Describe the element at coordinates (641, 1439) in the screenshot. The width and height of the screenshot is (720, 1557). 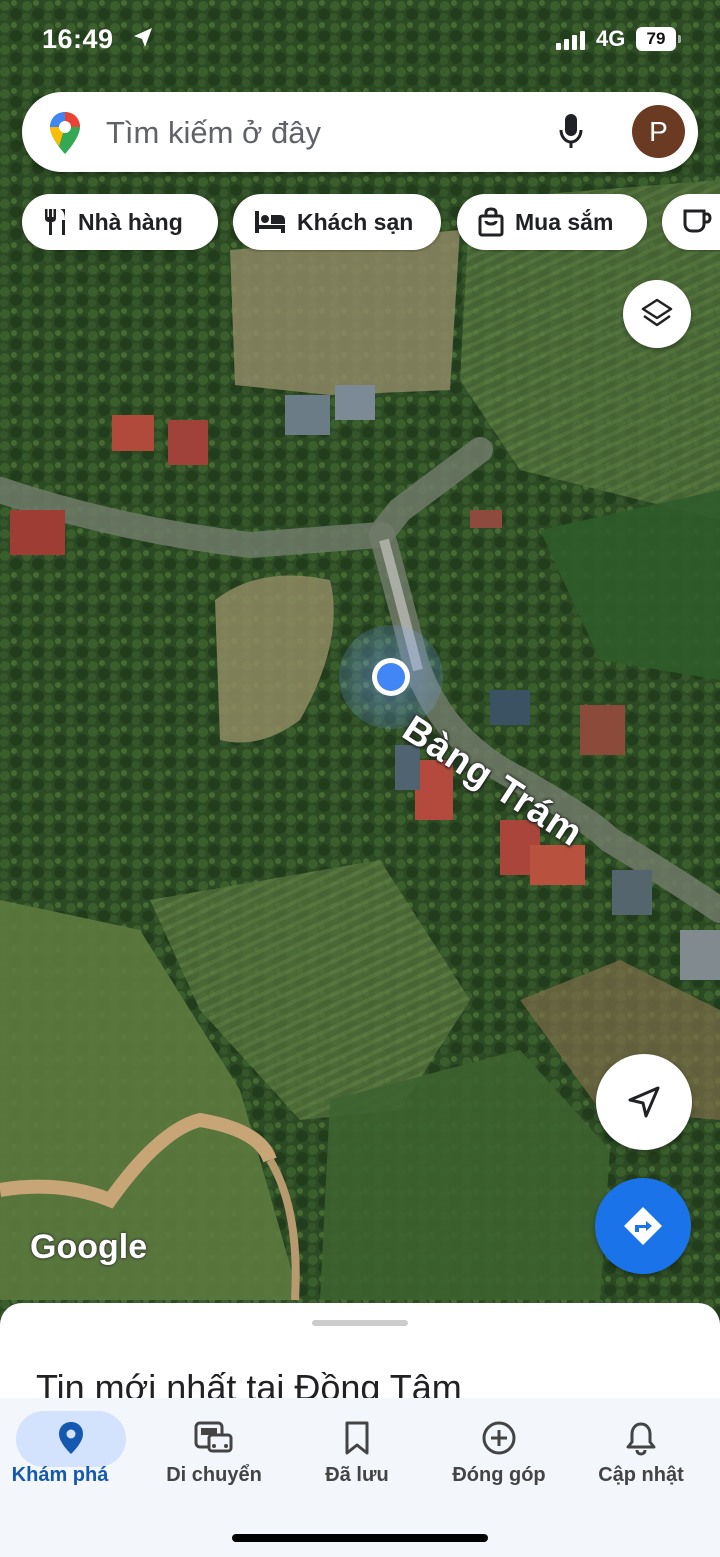
I see `bell-icon` at that location.